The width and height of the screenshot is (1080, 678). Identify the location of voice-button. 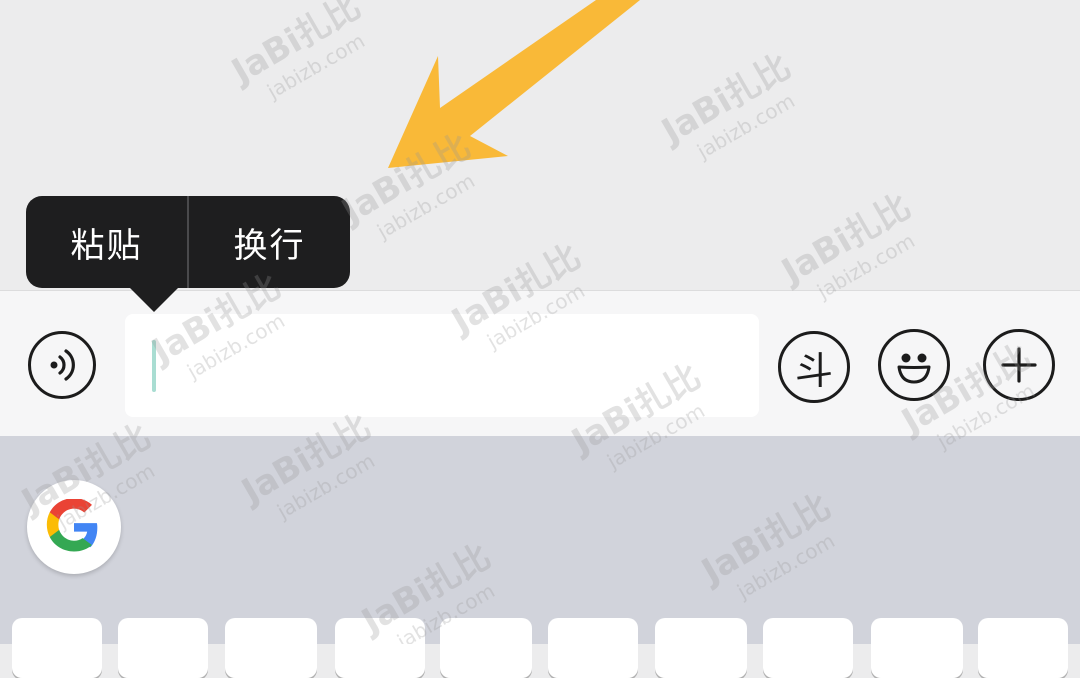
(62, 365).